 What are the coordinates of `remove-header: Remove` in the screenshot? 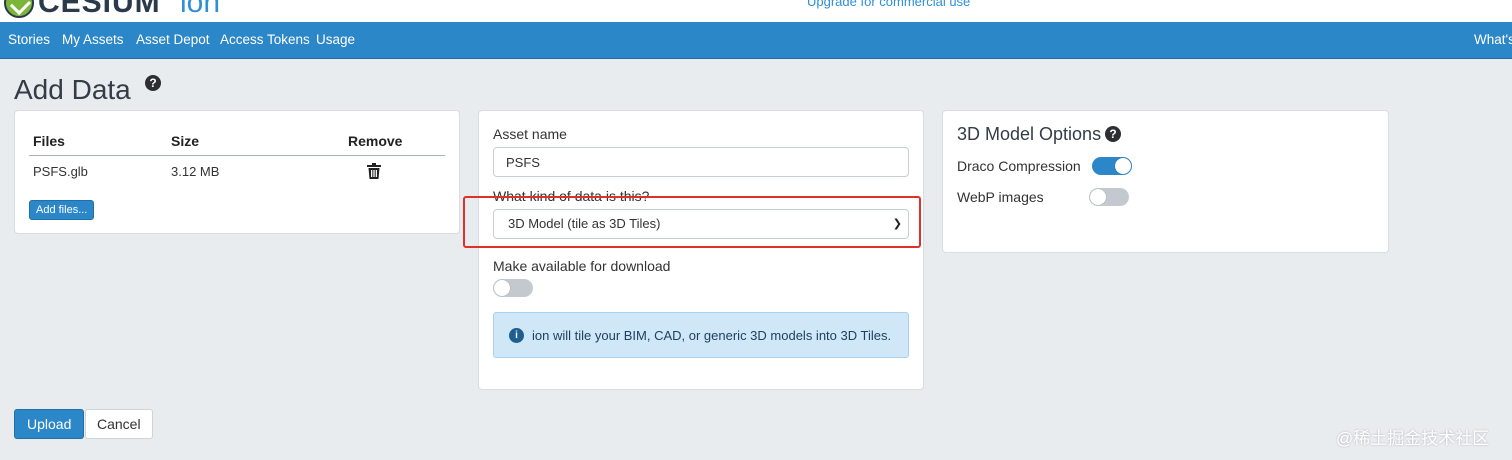 It's located at (375, 141).